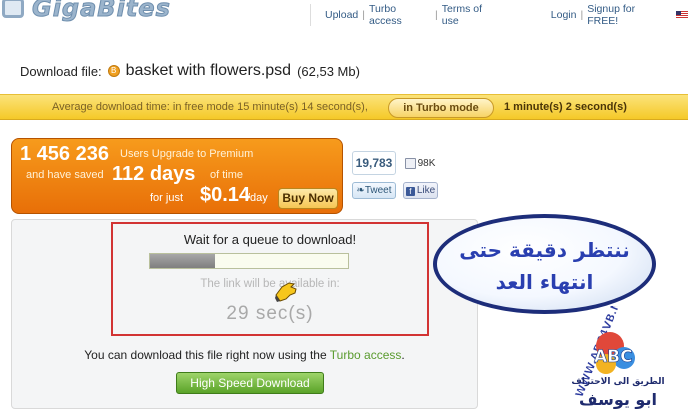 The image size is (688, 409). Describe the element at coordinates (227, 175) in the screenshot. I see `of-time-text: of time` at that location.